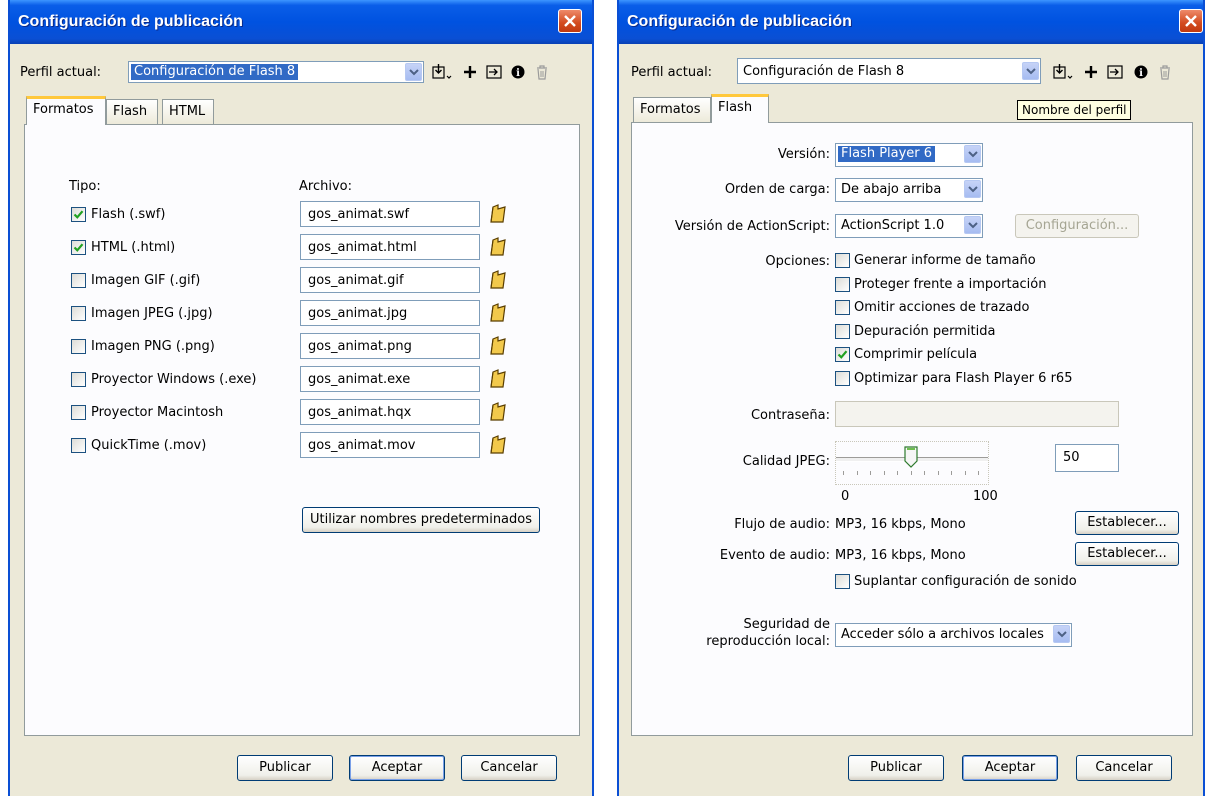  I want to click on jpeg-quality-slider, so click(912, 463).